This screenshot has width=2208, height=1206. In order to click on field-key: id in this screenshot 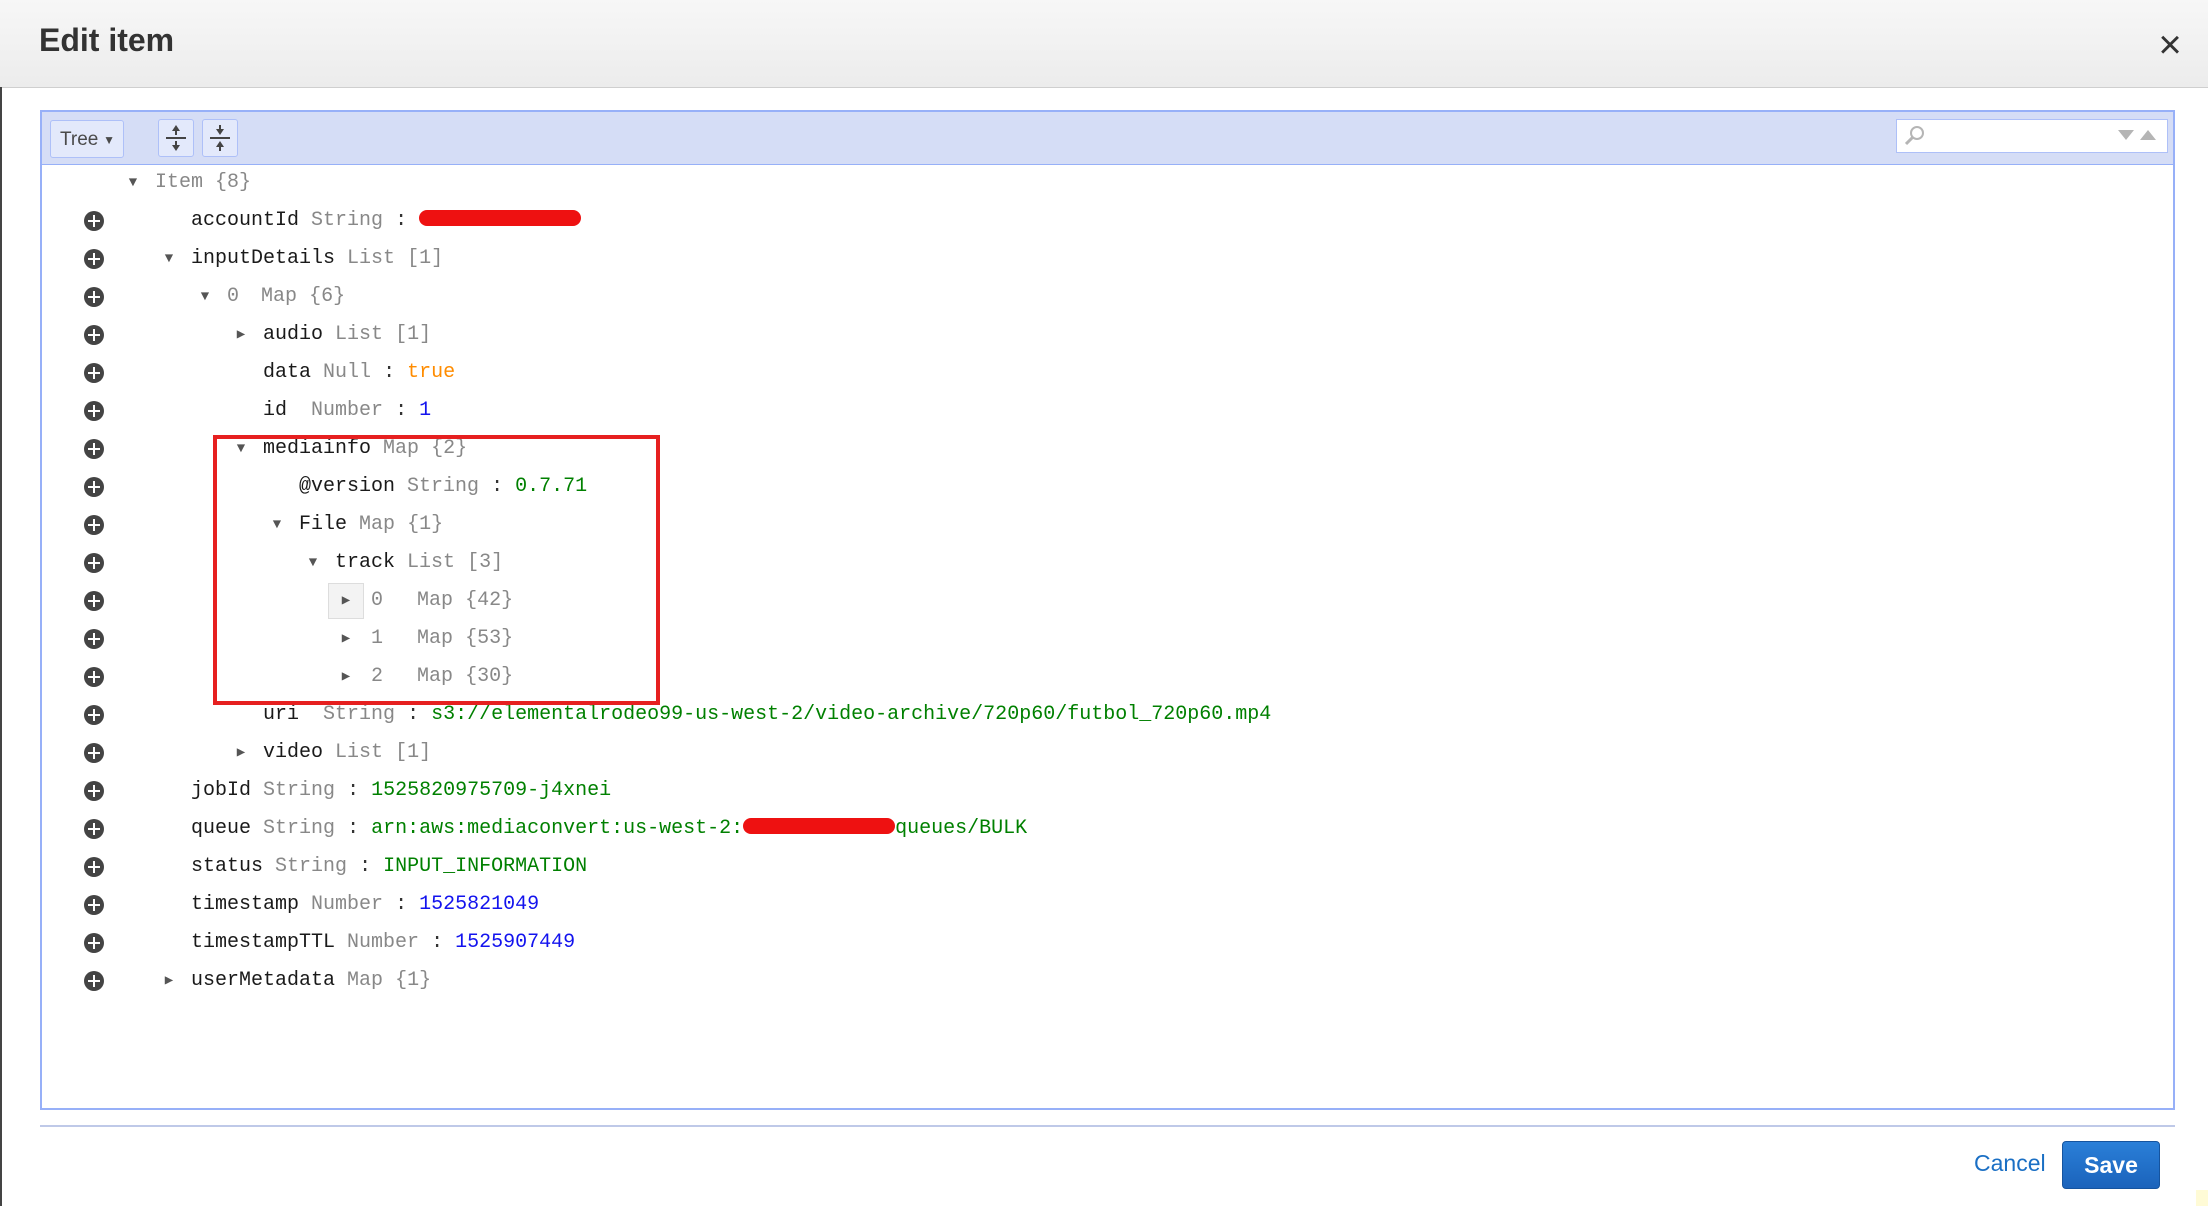, I will do `click(275, 410)`.